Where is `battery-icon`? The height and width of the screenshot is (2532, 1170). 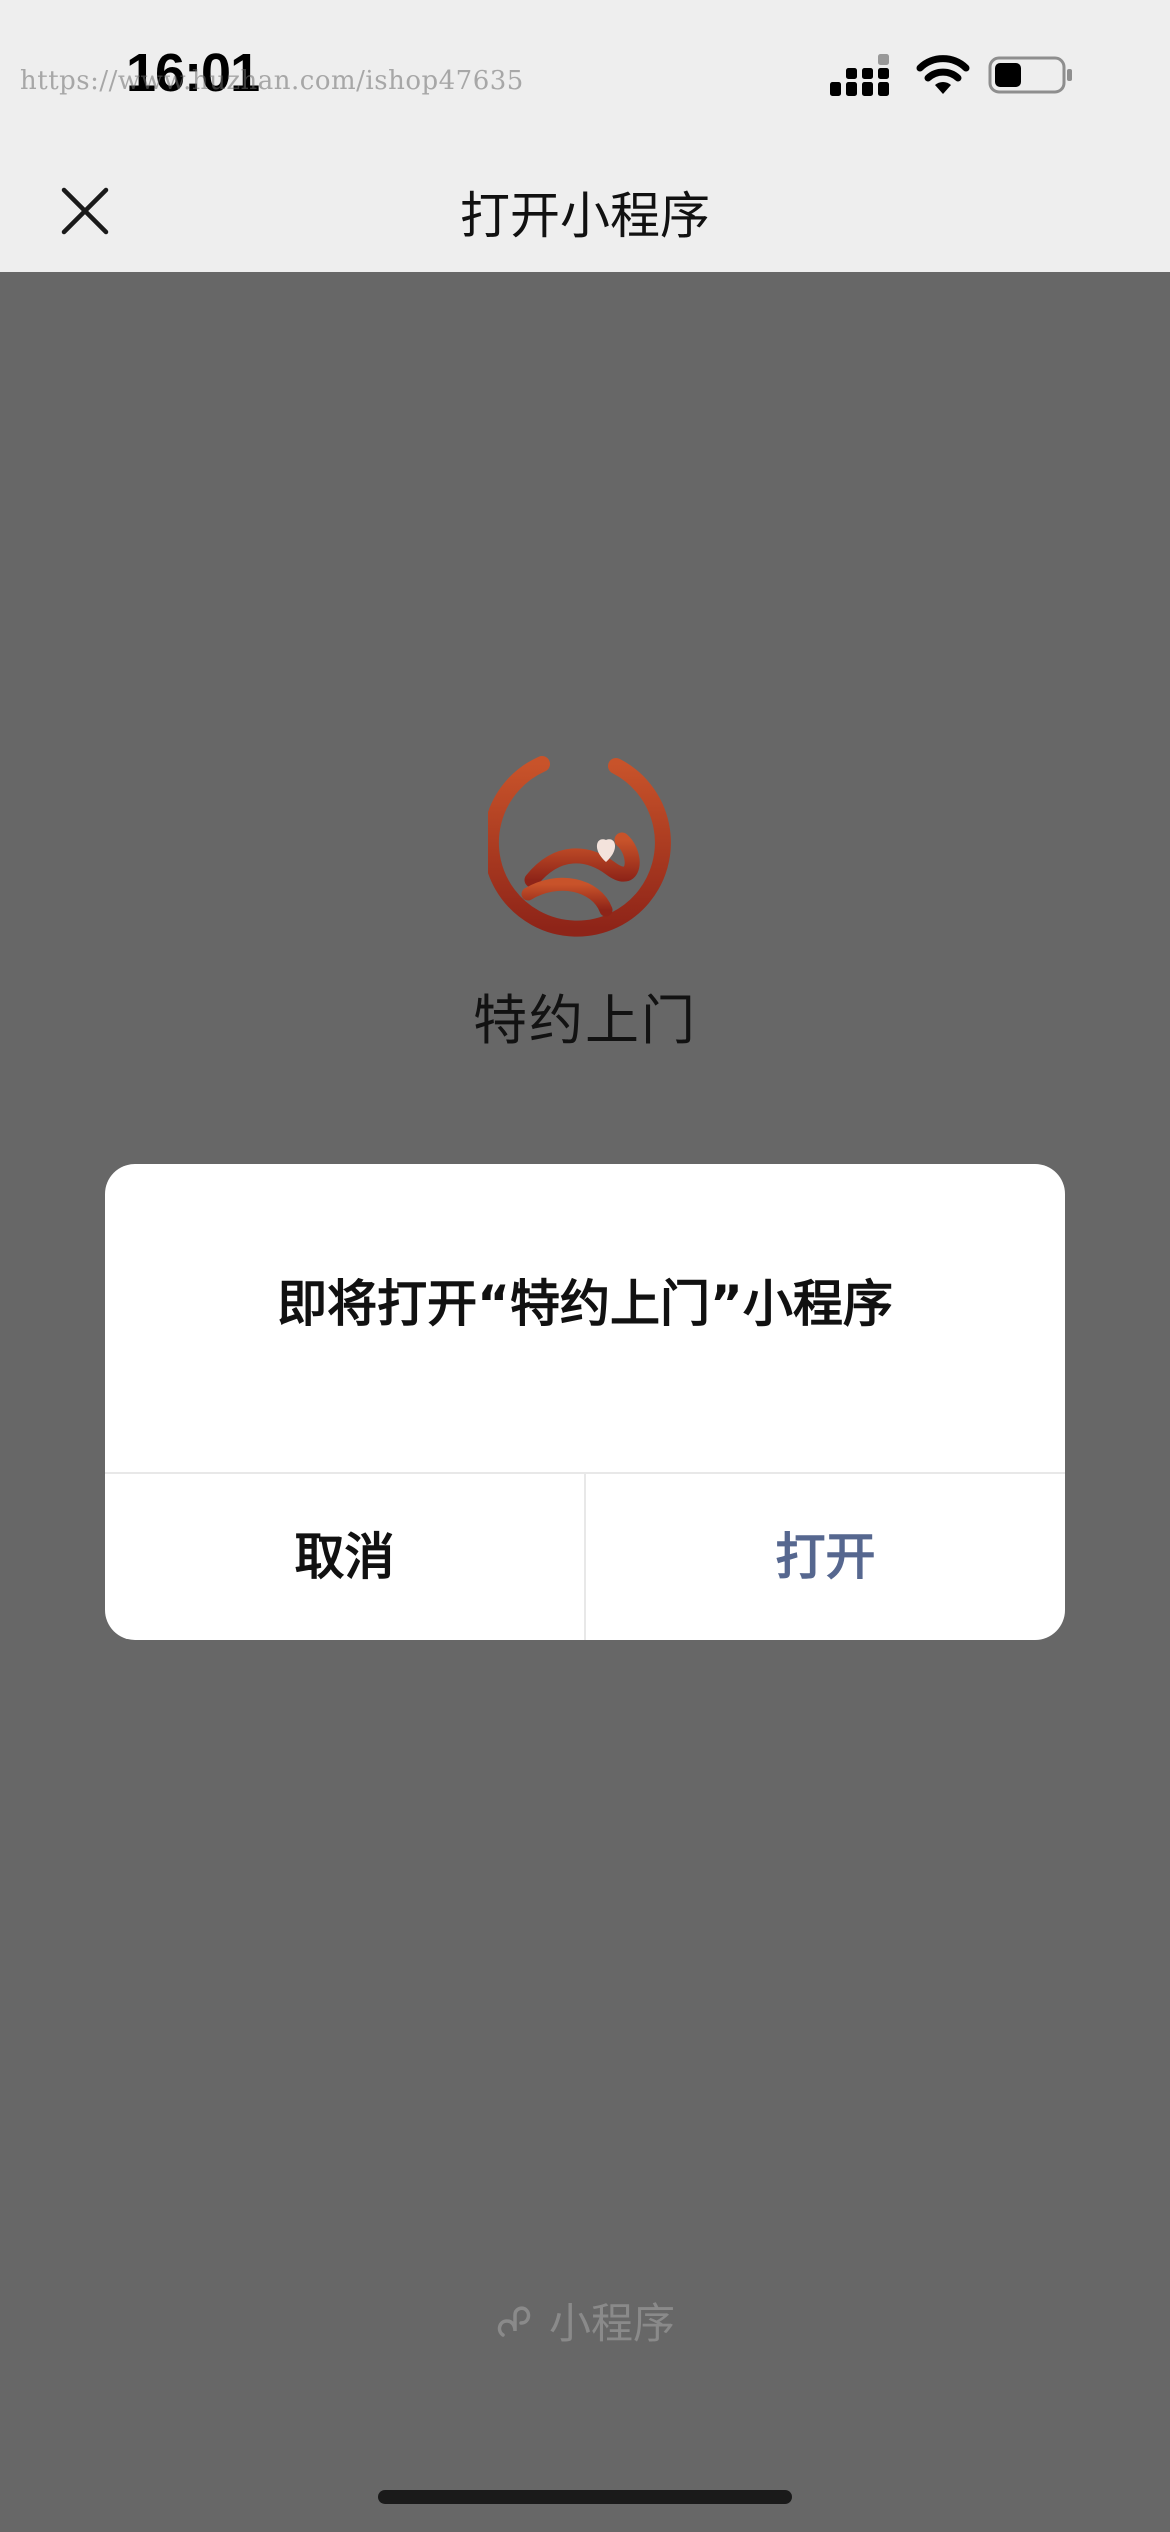 battery-icon is located at coordinates (1030, 75).